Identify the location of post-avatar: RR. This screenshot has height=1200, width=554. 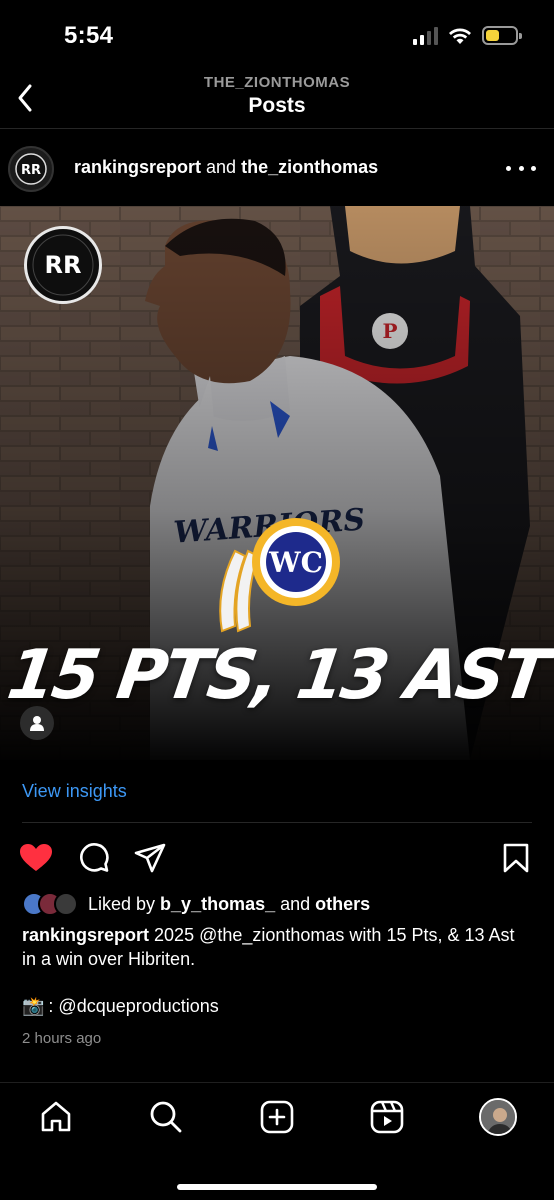
(31, 169).